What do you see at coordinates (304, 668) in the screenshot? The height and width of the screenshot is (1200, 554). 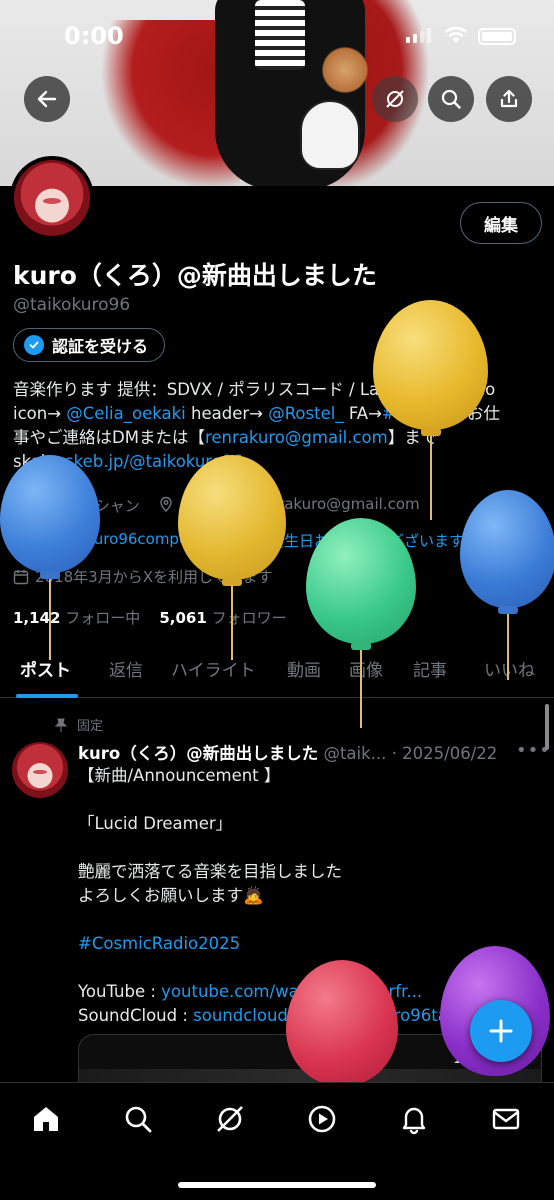 I see `tab-videos: 動画` at bounding box center [304, 668].